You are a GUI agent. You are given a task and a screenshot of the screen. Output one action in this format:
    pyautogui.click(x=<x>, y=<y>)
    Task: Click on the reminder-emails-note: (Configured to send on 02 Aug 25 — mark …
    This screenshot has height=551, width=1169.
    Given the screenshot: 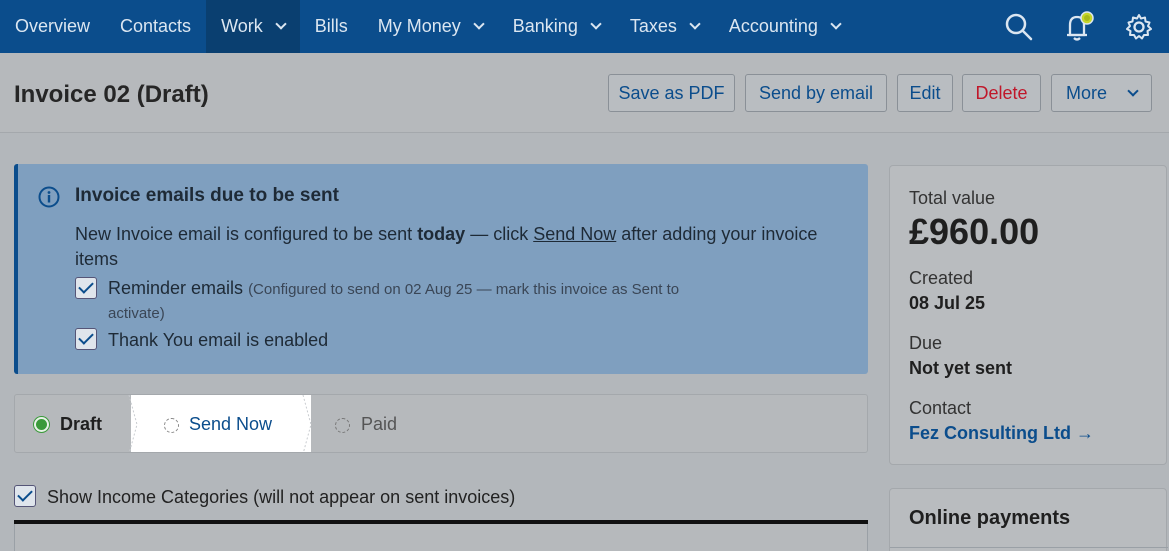 What is the action you would take?
    pyautogui.click(x=464, y=289)
    